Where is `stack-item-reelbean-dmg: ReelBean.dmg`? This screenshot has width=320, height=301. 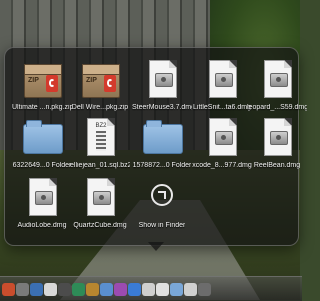 stack-item-reelbean-dmg: ReelBean.dmg is located at coordinates (277, 145).